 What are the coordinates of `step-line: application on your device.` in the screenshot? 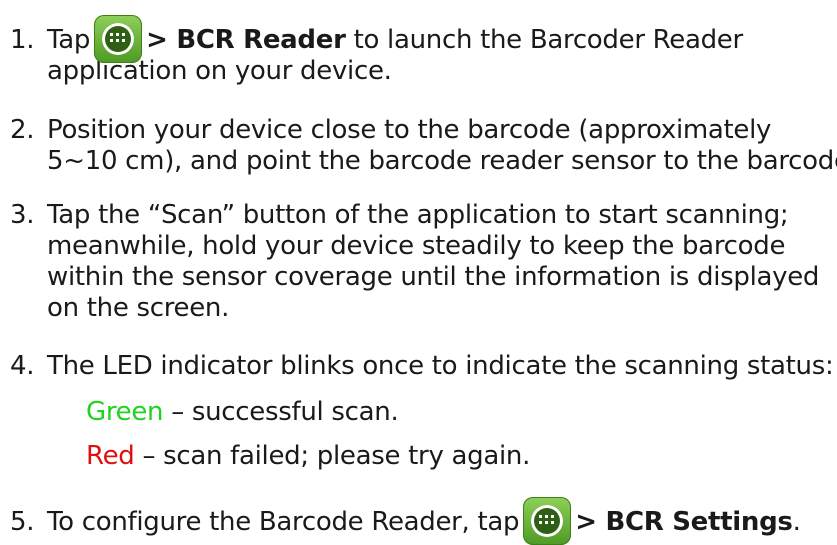 It's located at (219, 71).